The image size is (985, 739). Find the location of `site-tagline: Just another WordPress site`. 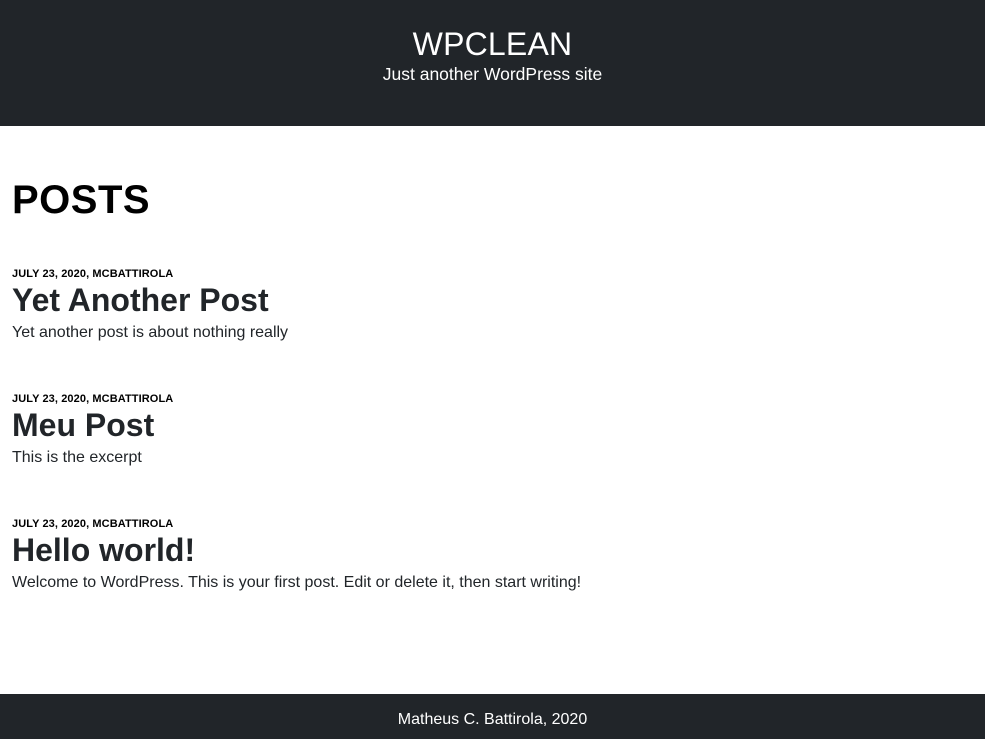

site-tagline: Just another WordPress site is located at coordinates (492, 74).